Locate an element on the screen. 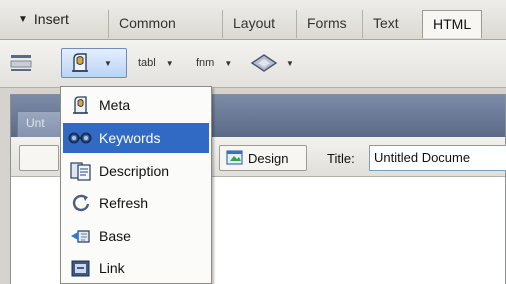 Image resolution: width=506 pixels, height=284 pixels. frameset-tags-dropdown: fnm ▼ is located at coordinates (214, 63).